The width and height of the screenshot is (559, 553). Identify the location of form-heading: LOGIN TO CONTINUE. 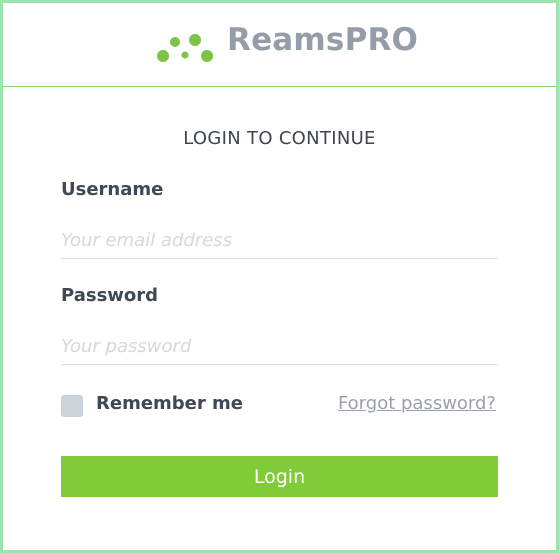
(279, 138).